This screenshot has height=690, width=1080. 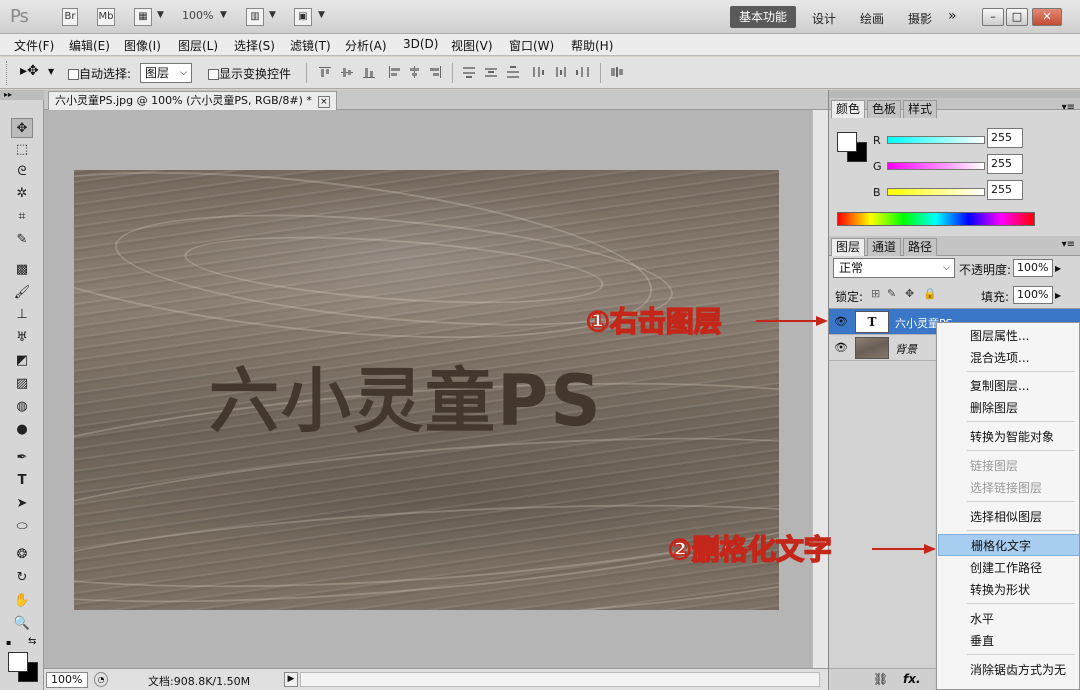 I want to click on workspace-design-button: 设计, so click(x=824, y=18).